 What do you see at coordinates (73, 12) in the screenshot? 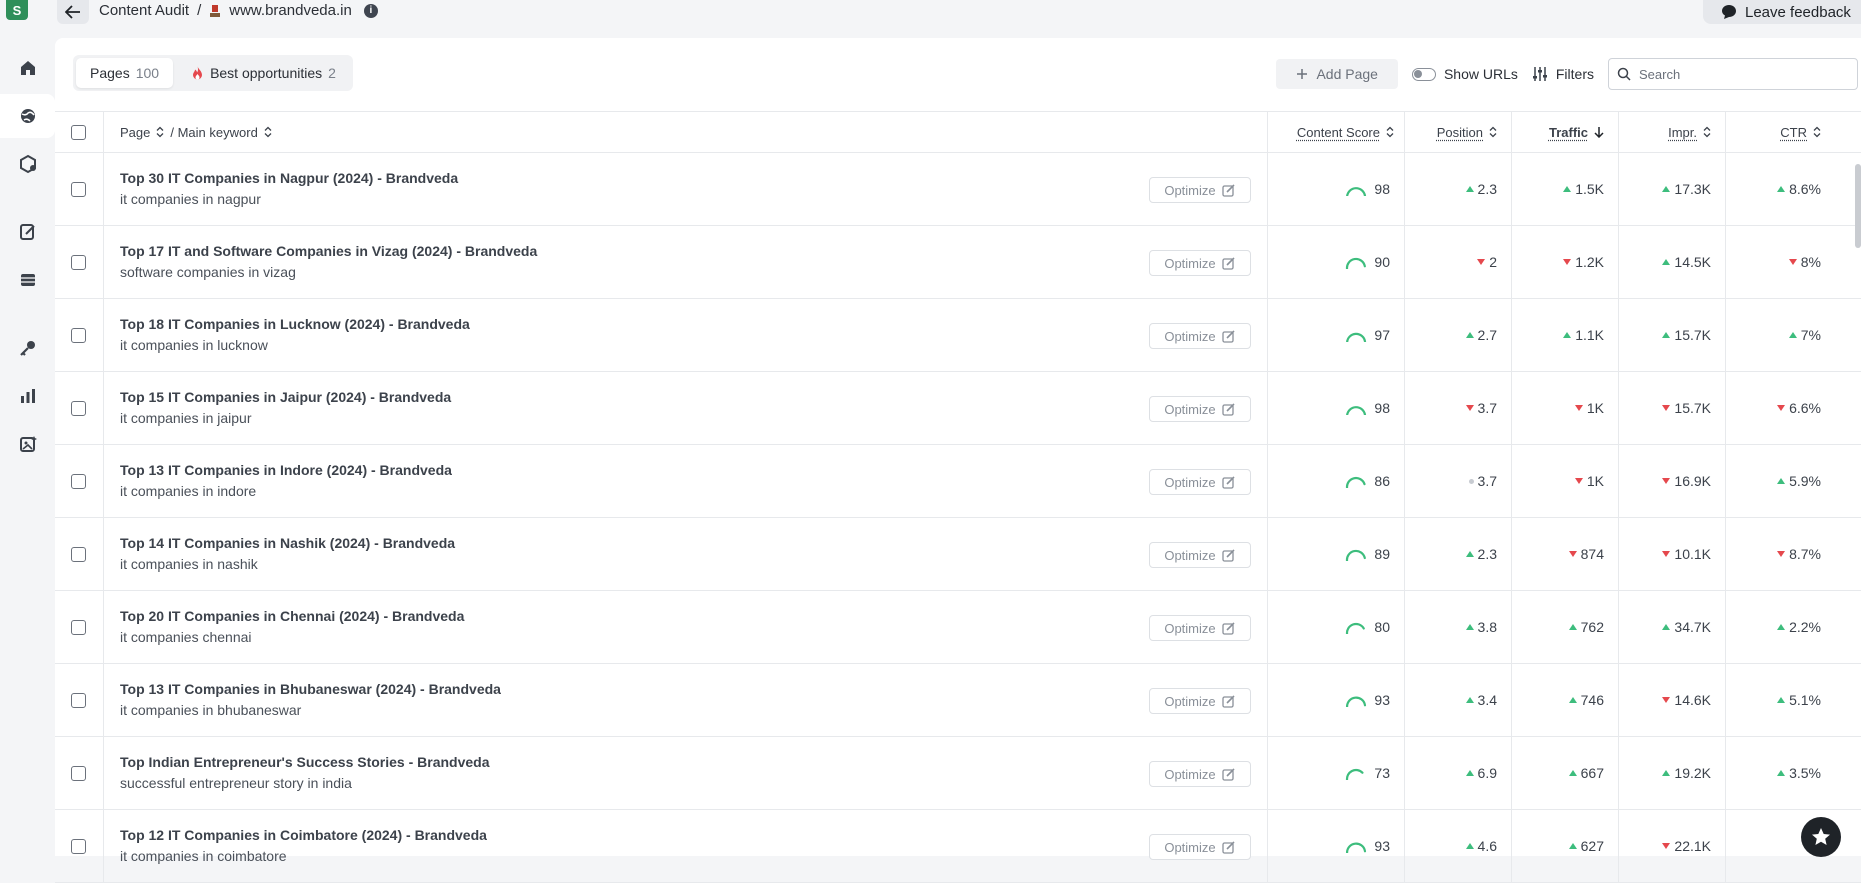
I see `back-button` at bounding box center [73, 12].